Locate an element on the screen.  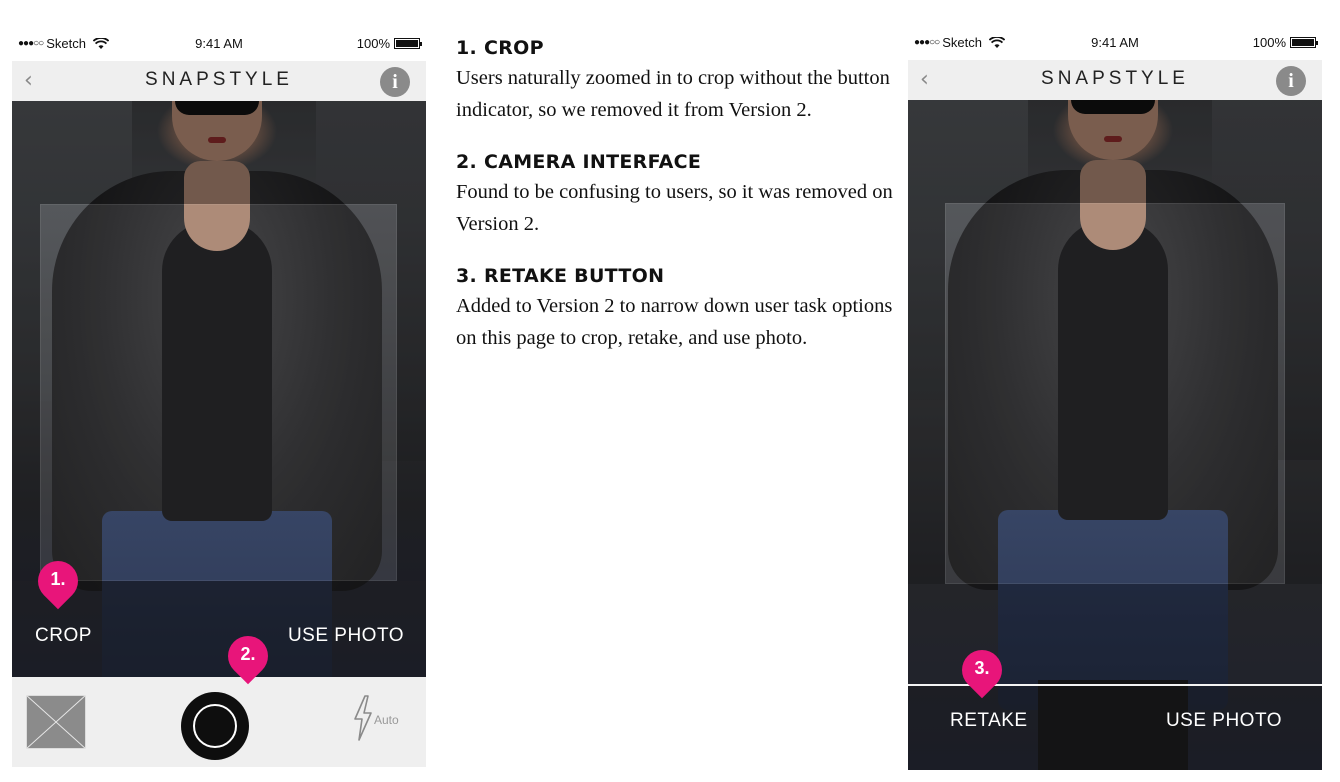
retake-button: RETAKE is located at coordinates (989, 721).